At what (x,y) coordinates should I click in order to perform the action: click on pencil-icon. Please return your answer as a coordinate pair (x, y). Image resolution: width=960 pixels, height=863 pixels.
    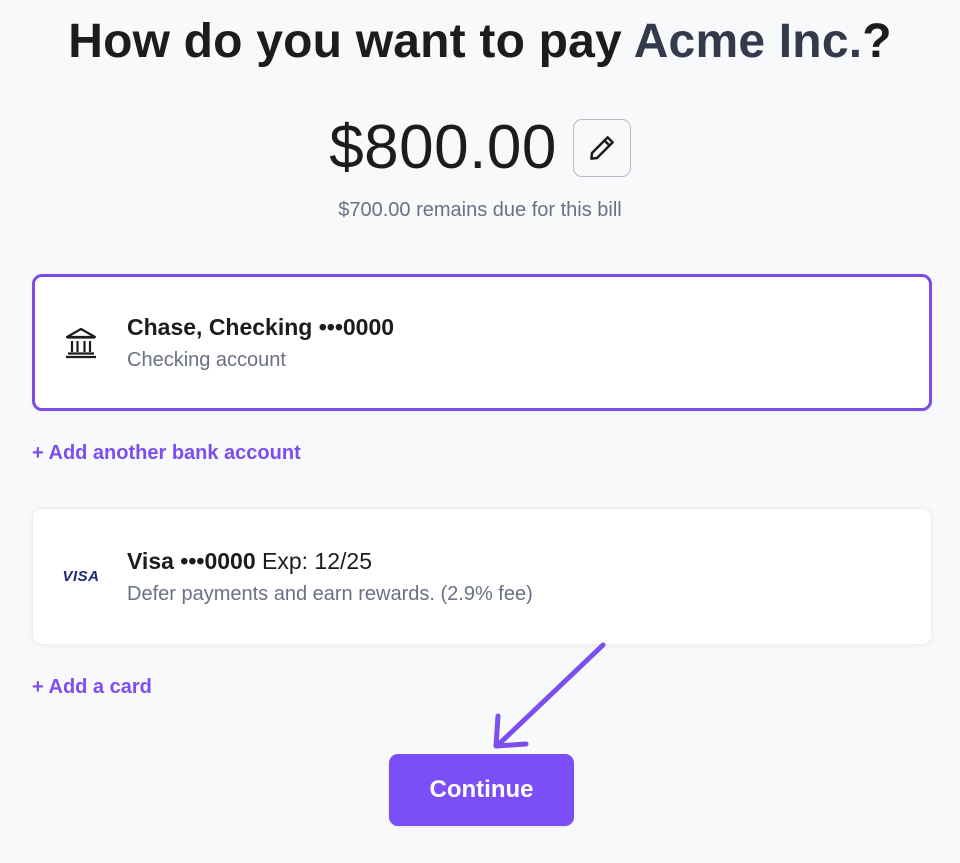
    Looking at the image, I should click on (601, 148).